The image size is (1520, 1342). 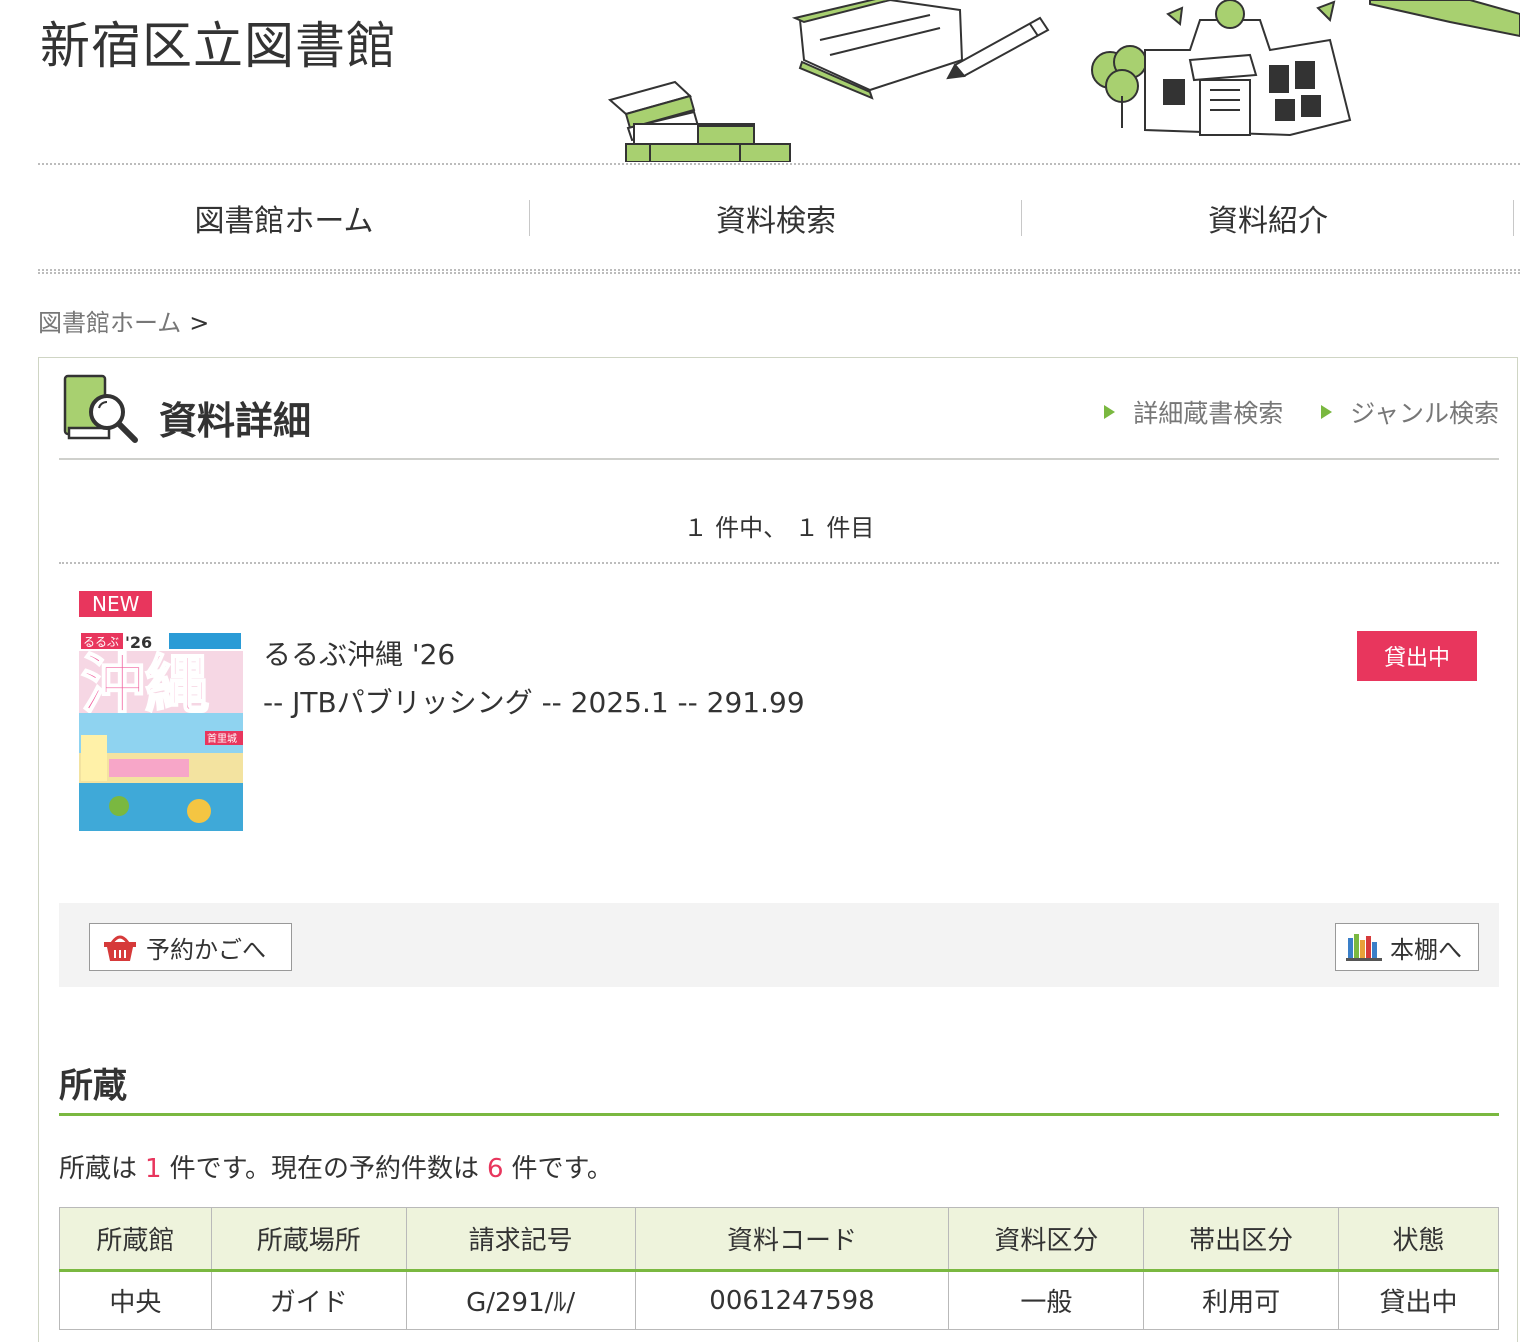 I want to click on holdings-summary-suffix: 件です。, so click(x=562, y=1169).